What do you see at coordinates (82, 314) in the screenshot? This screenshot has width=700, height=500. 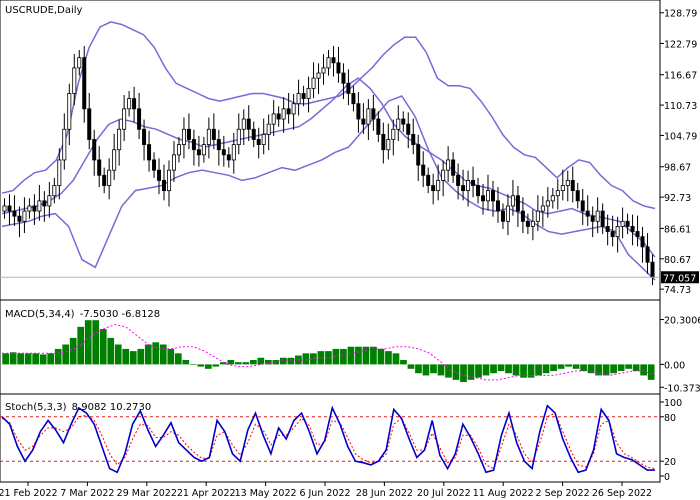 I see `svg-text:MACD(5,34,4) -7.5030 -6.: MACD(5,34,4) -7.5030 -6.8128` at bounding box center [82, 314].